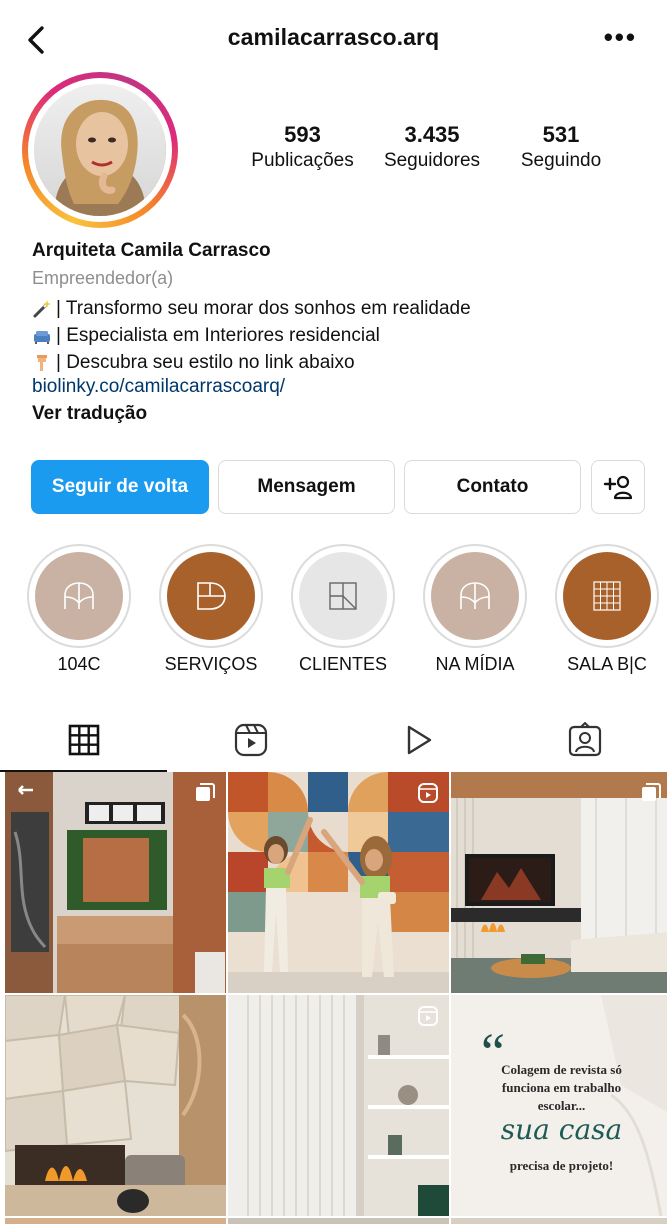  Describe the element at coordinates (607, 664) in the screenshot. I see `highlight-label: SALA B|C` at that location.